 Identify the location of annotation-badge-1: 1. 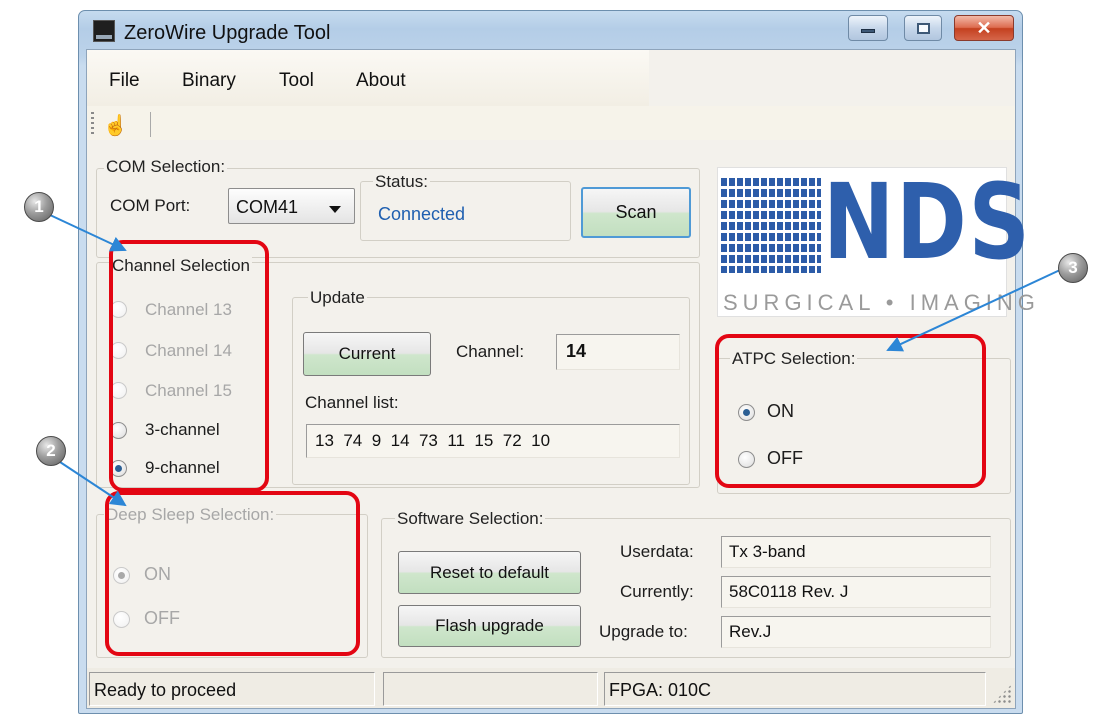
(39, 207).